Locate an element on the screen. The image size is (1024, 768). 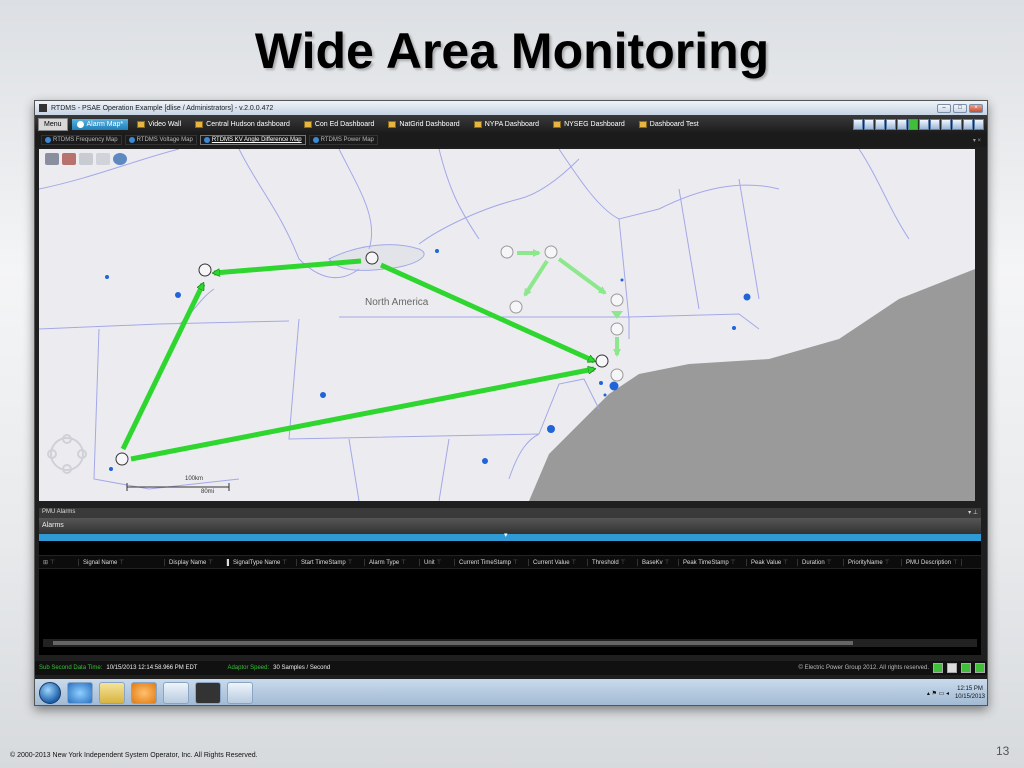
tab-alarm-map: Alarm Map* is located at coordinates (100, 124).